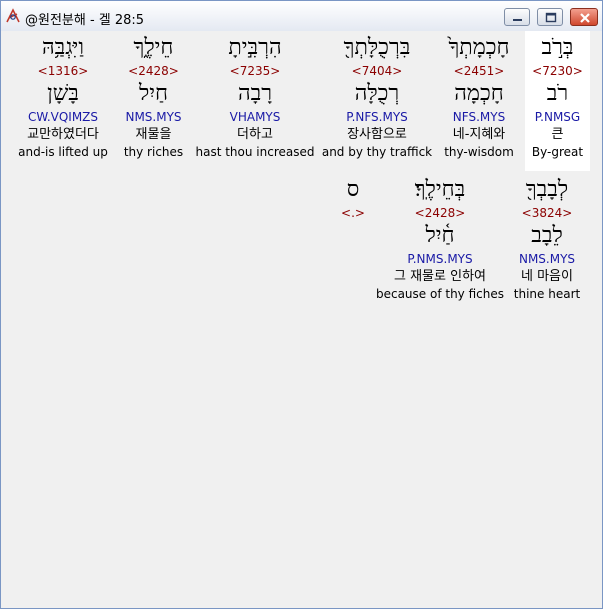 This screenshot has height=609, width=603. What do you see at coordinates (63, 134) in the screenshot?
I see `korean-gloss: 교만하였더다` at bounding box center [63, 134].